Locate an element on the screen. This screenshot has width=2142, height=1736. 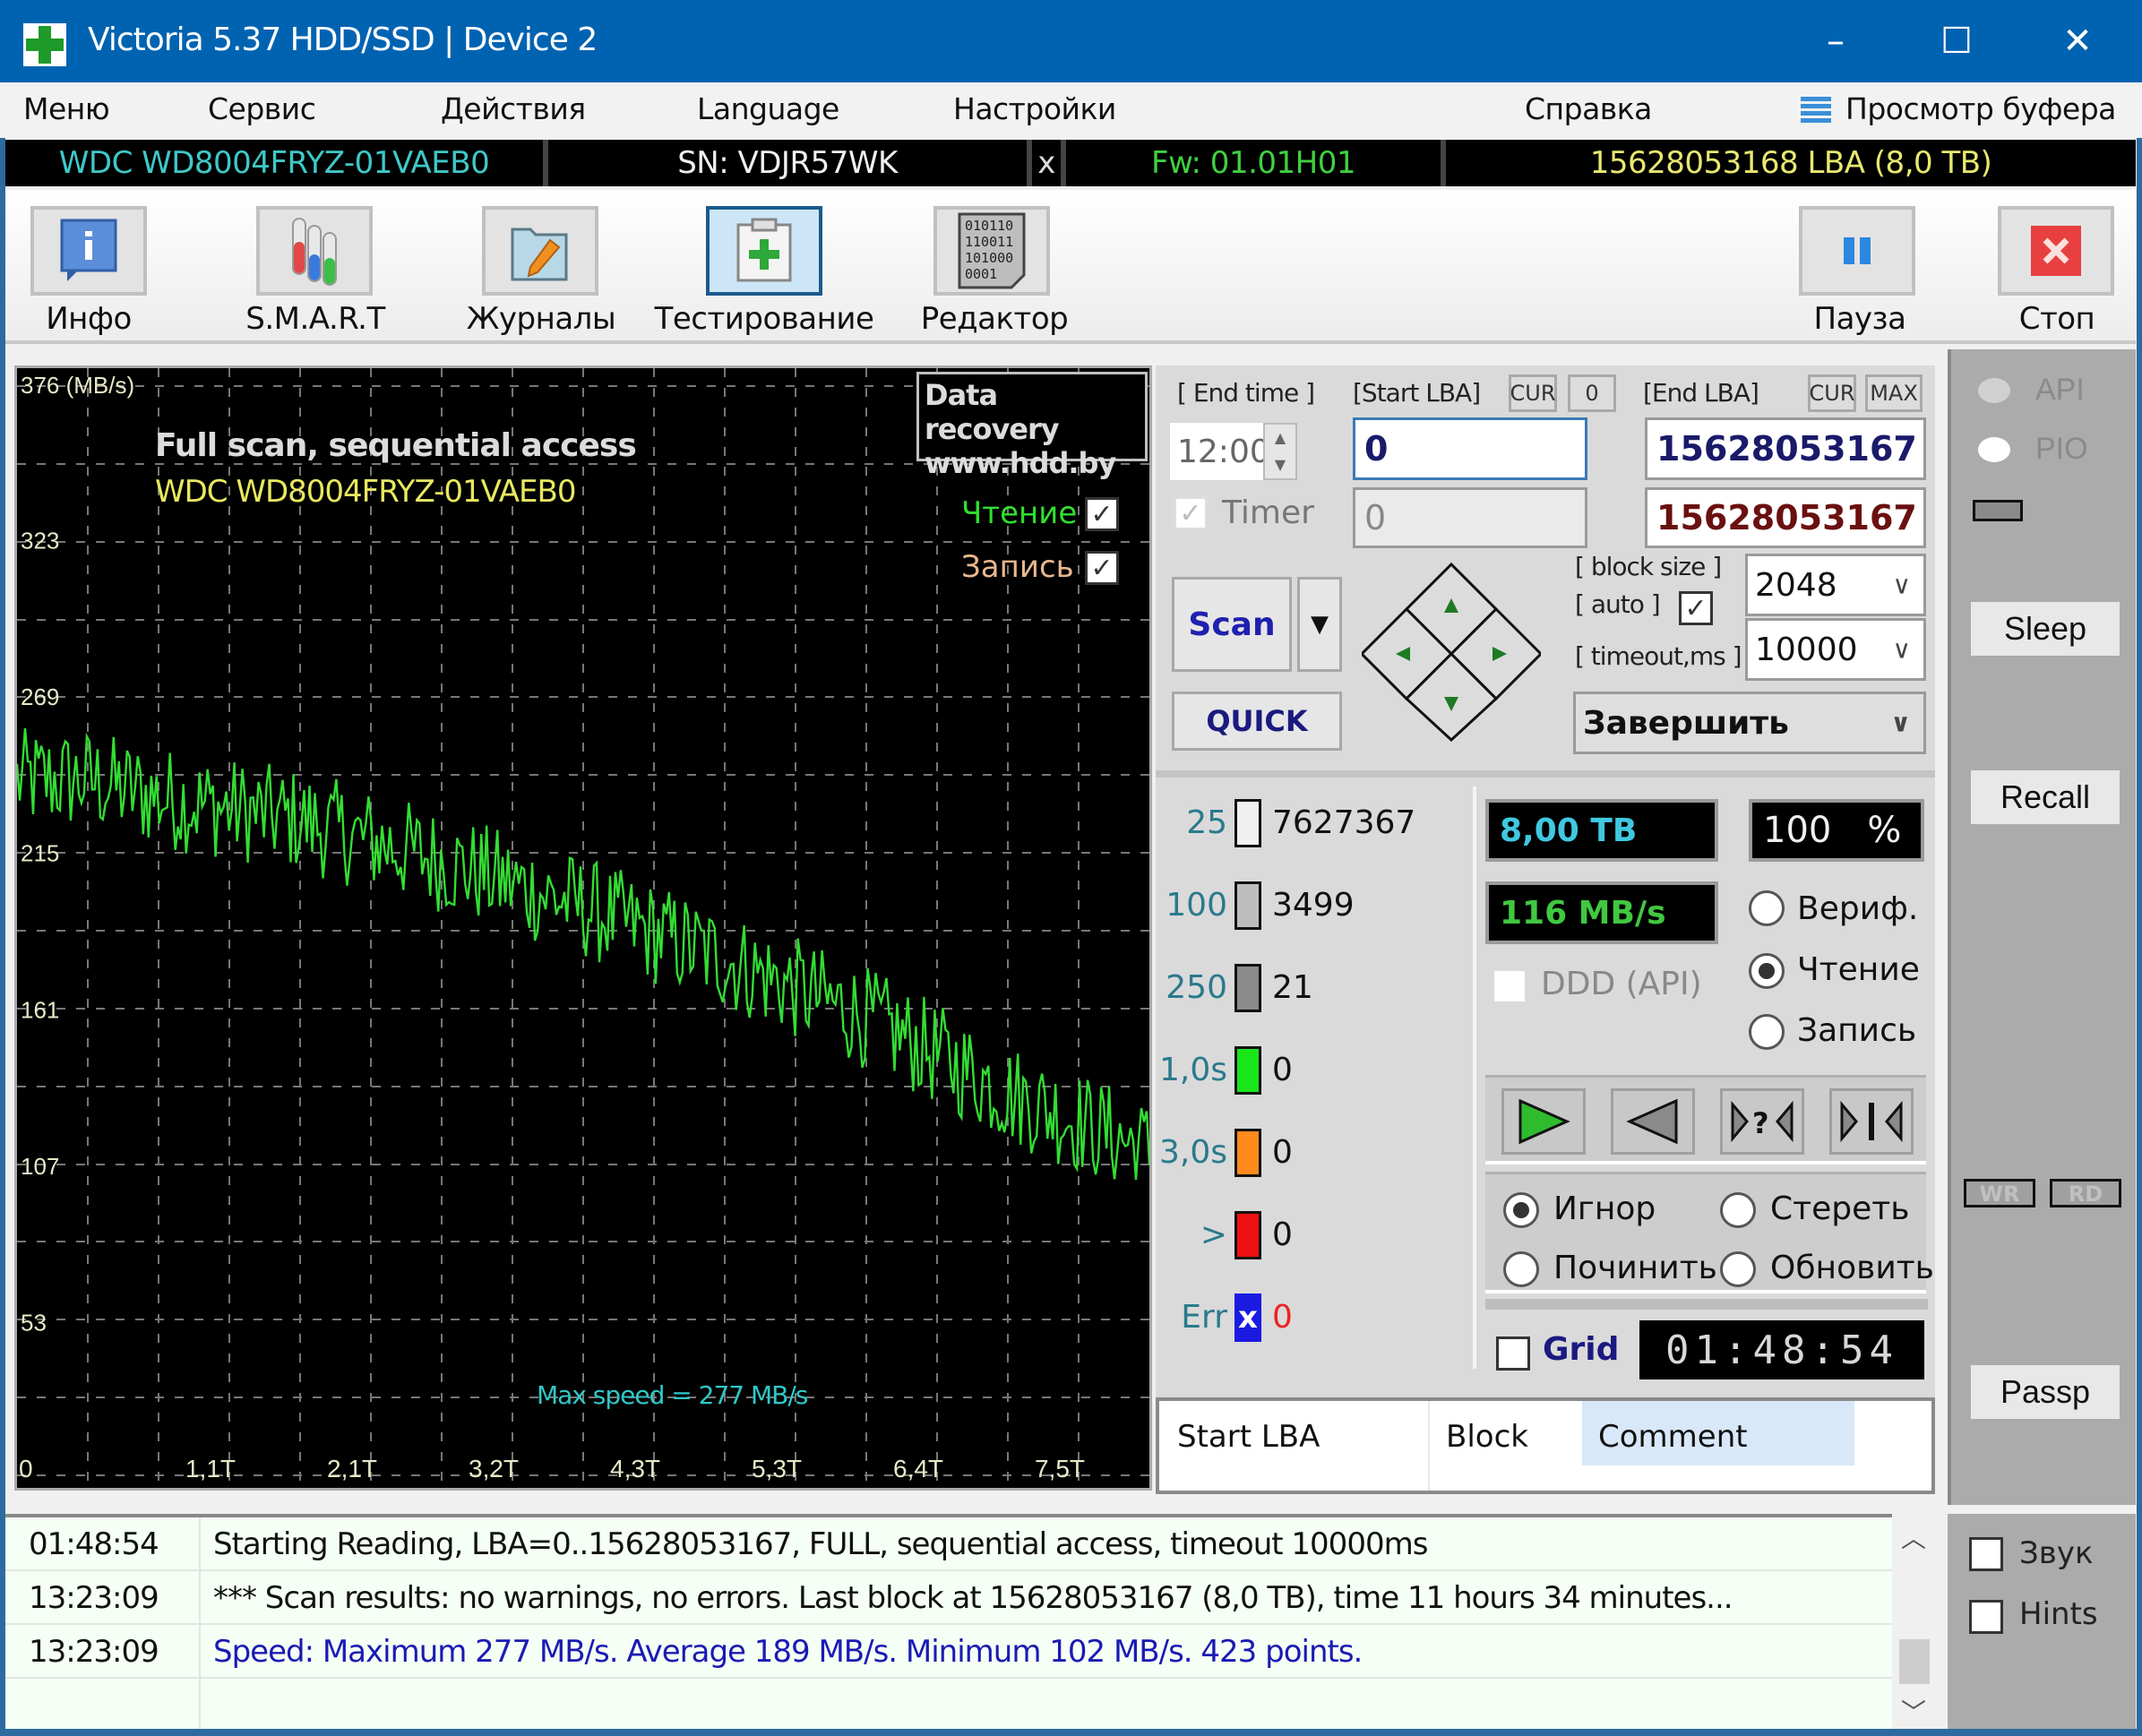
test-tubes-icon is located at coordinates (314, 252).